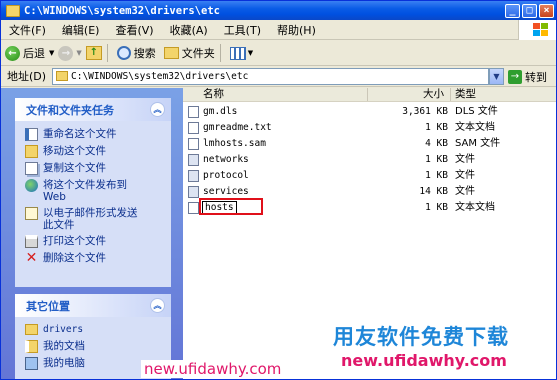 This screenshot has width=557, height=380. What do you see at coordinates (81, 30) in the screenshot?
I see `menu-edit: 编辑(E)` at bounding box center [81, 30].